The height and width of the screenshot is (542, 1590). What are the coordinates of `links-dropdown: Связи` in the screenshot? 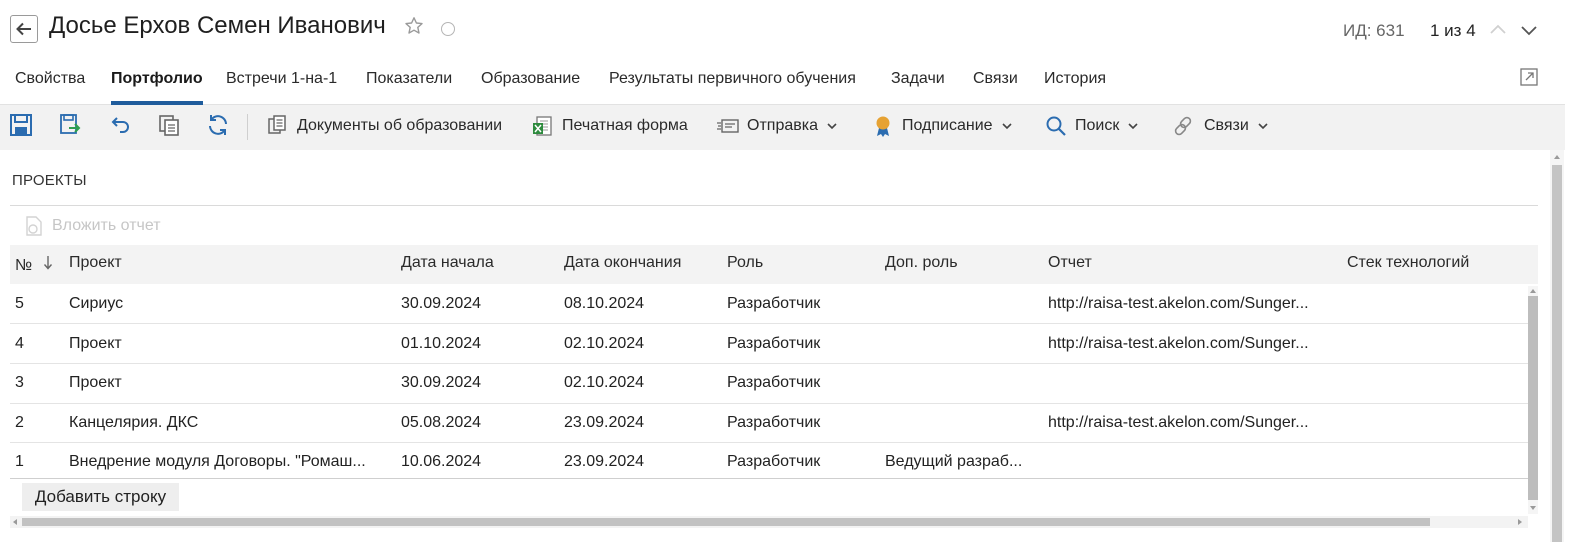 It's located at (1221, 126).